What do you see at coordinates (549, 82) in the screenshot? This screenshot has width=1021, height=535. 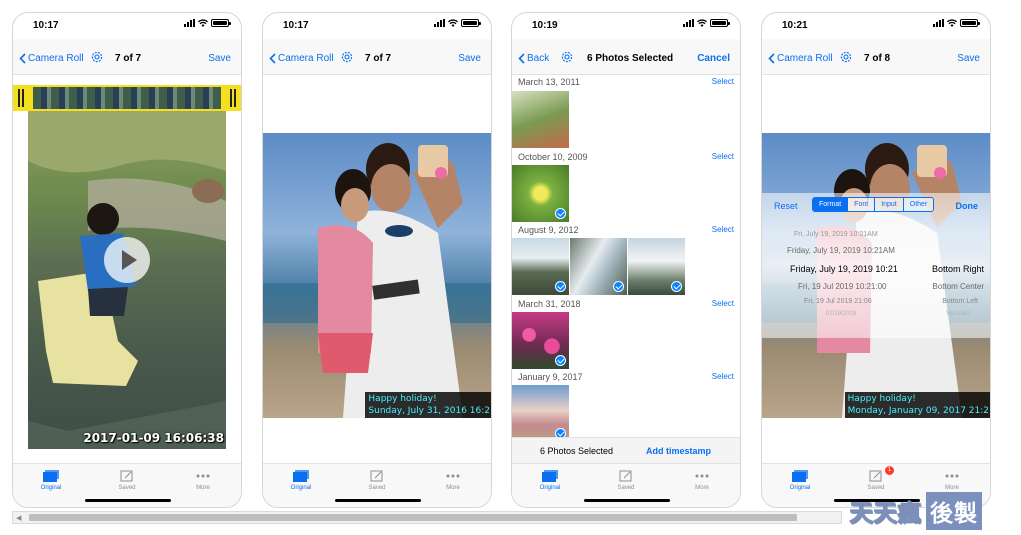 I see `section-date: March 13, 2011` at bounding box center [549, 82].